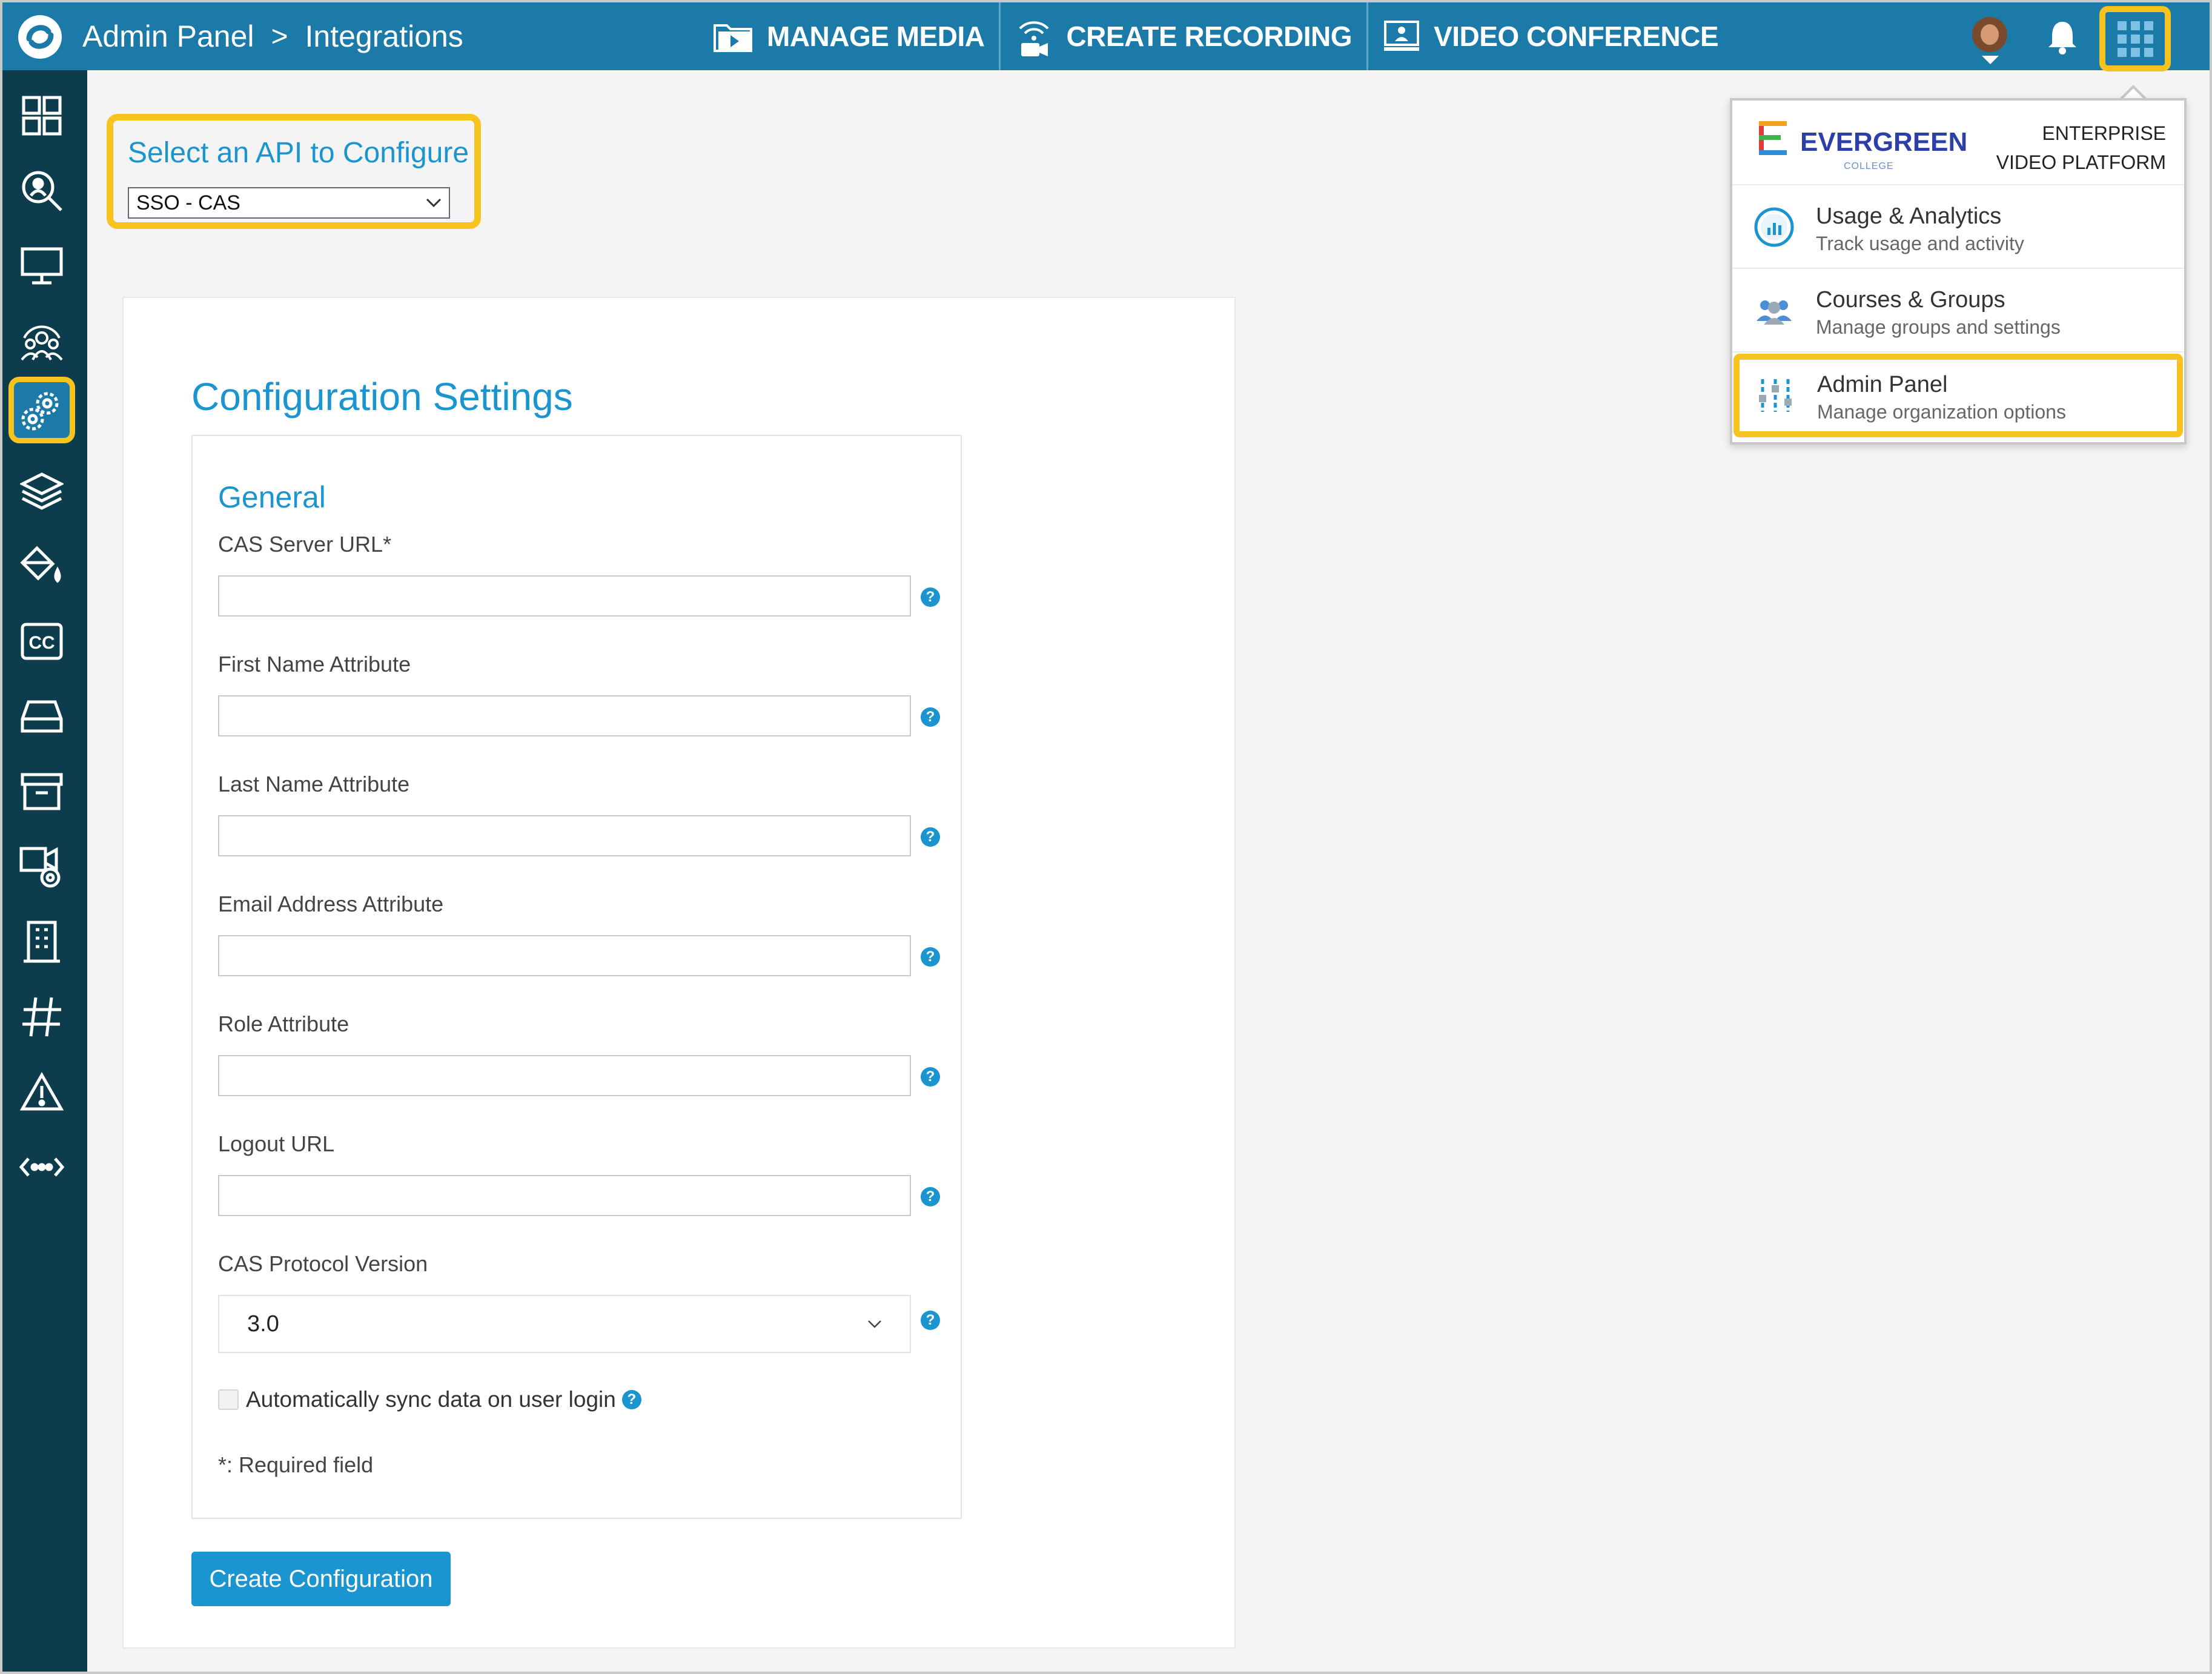  I want to click on layers-icon, so click(42, 491).